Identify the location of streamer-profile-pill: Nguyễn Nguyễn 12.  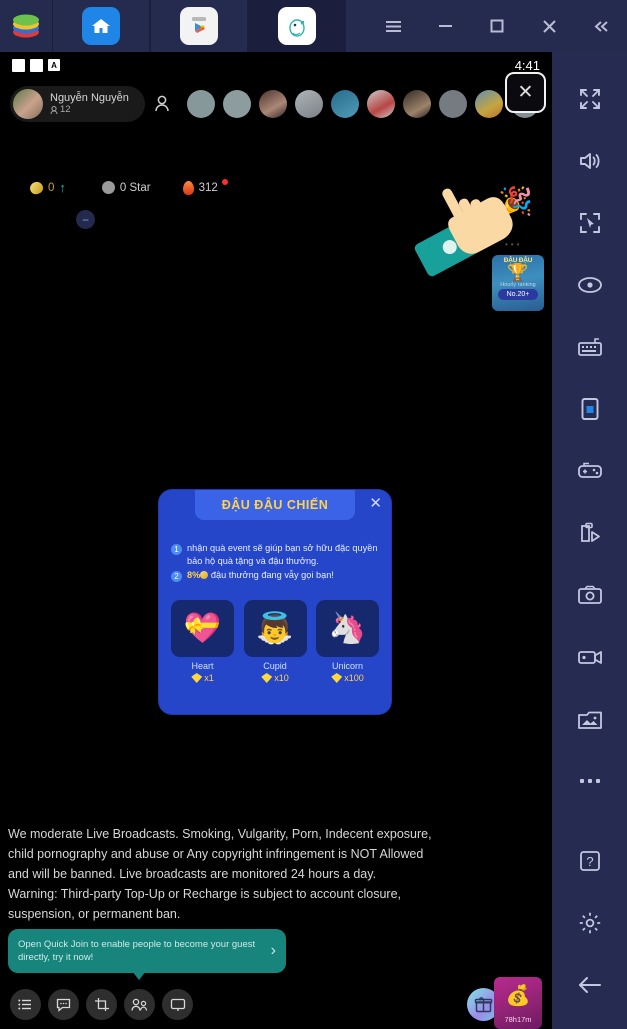
(77, 104).